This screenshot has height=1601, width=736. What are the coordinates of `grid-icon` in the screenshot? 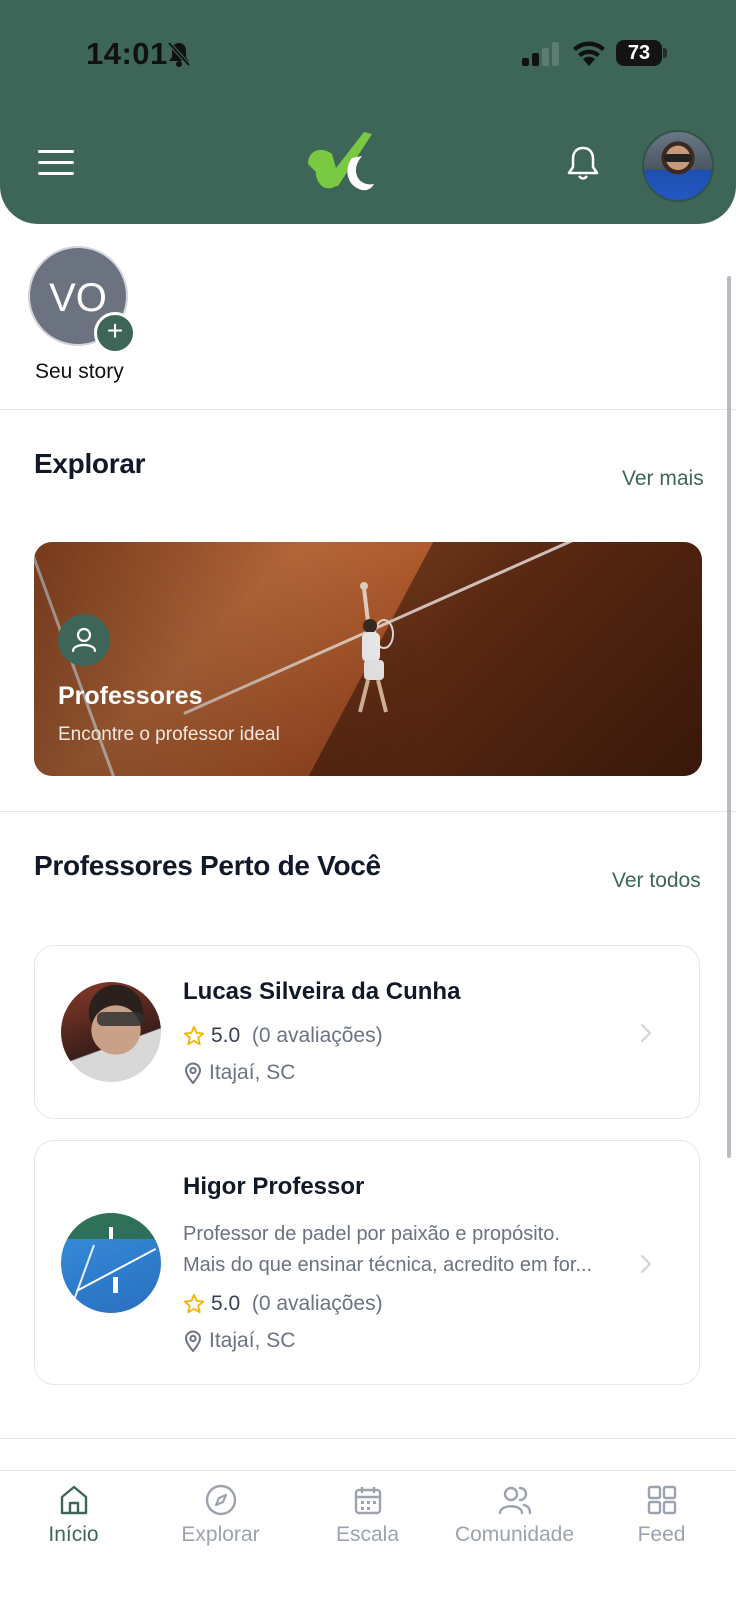 It's located at (661, 1500).